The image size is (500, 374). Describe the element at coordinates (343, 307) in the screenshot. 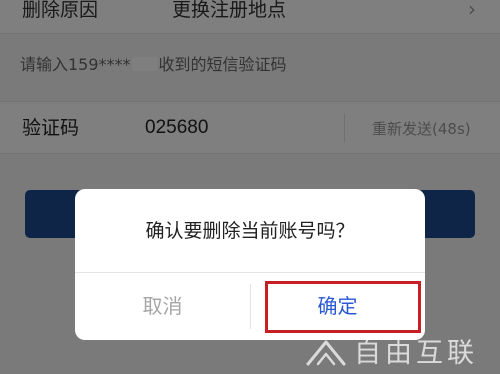

I see `confirm-highlight-box` at that location.